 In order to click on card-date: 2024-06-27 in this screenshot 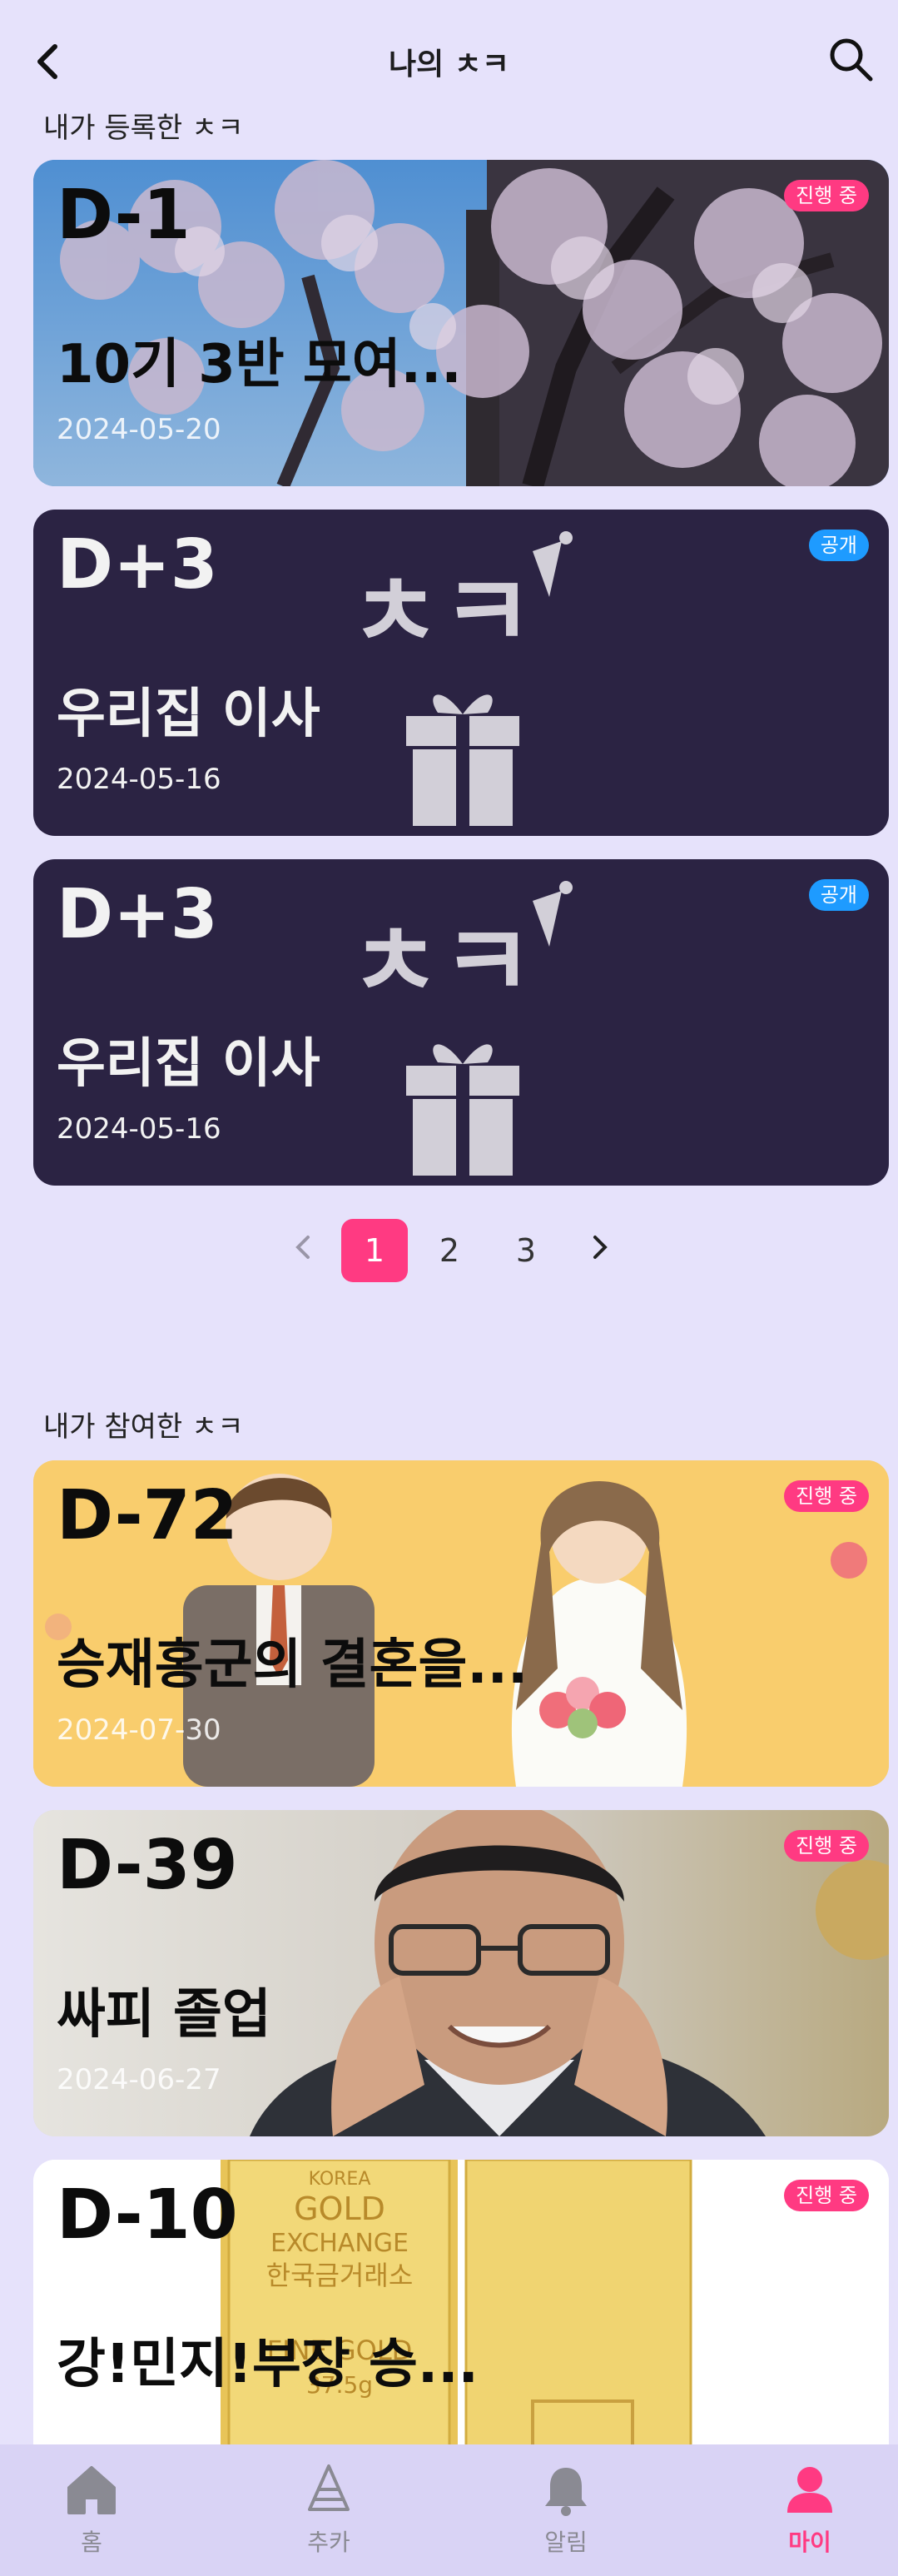, I will do `click(139, 2079)`.